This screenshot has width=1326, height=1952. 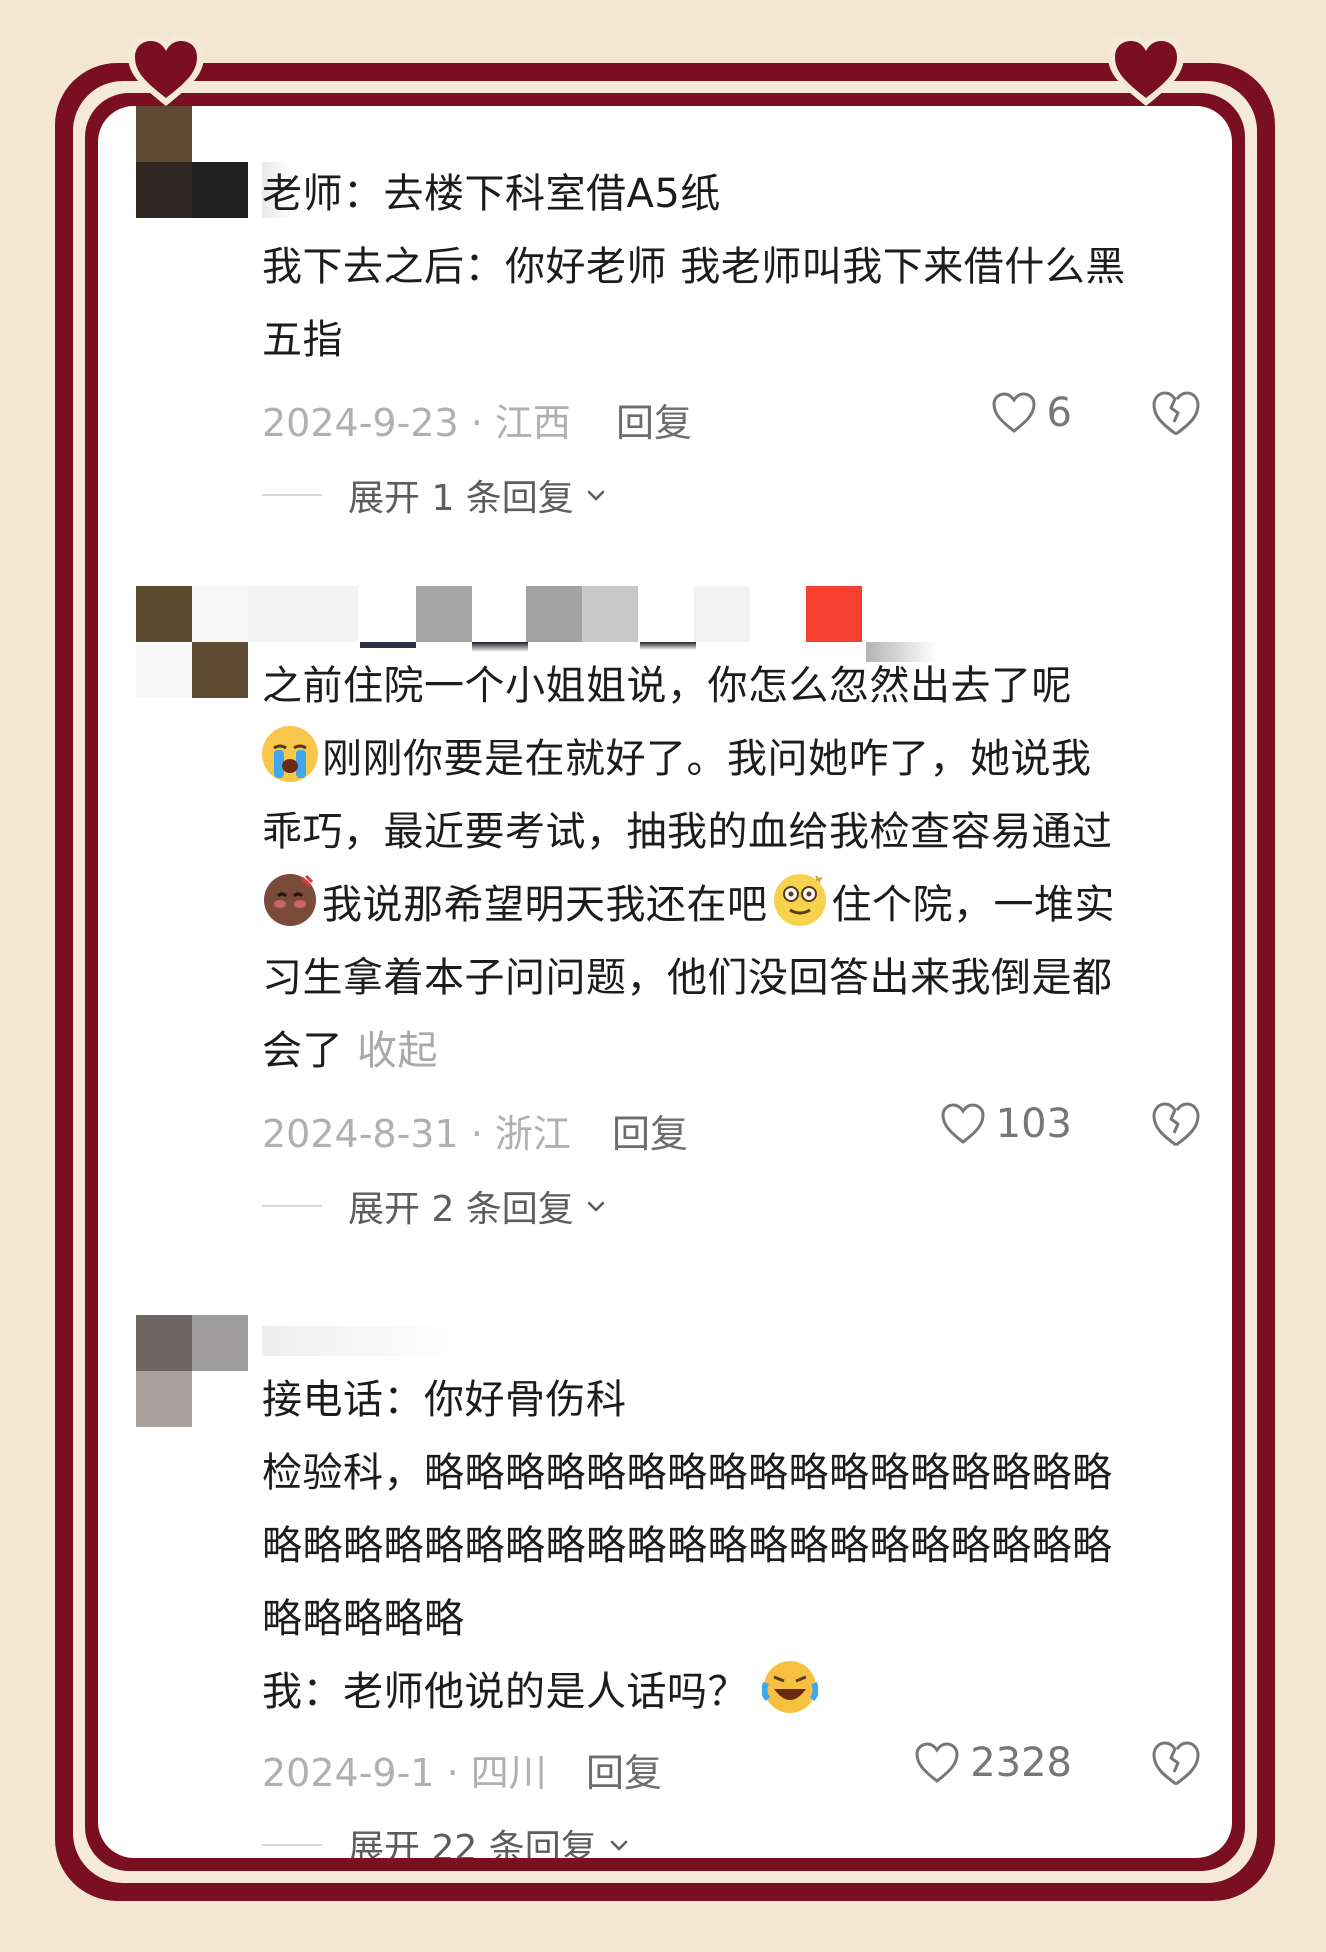 What do you see at coordinates (461, 1209) in the screenshot?
I see `expand-label: 展开 2 条回复` at bounding box center [461, 1209].